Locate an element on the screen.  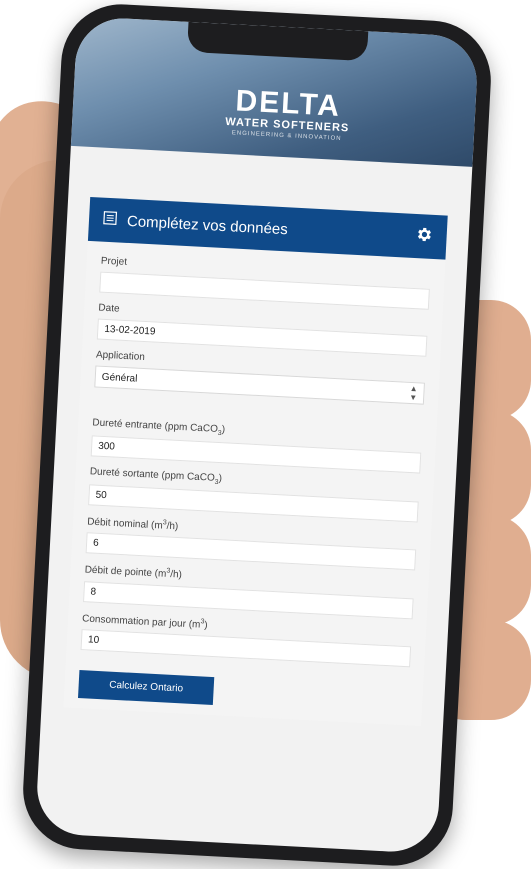
field-debit-pointe: Débit de pointe (m3/h) is located at coordinates (249, 592).